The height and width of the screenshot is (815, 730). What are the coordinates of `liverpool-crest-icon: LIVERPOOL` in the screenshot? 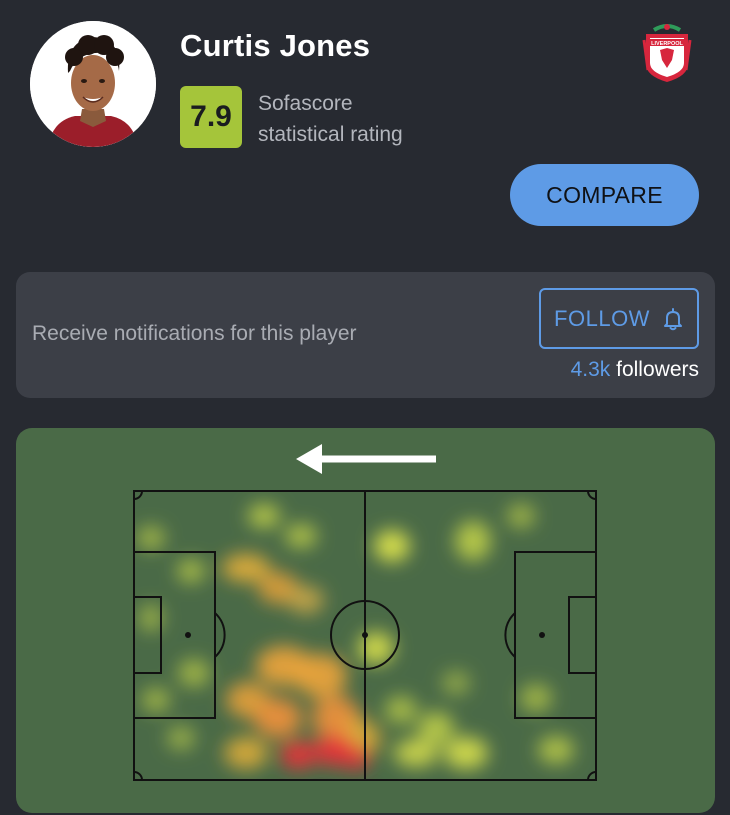 It's located at (667, 53).